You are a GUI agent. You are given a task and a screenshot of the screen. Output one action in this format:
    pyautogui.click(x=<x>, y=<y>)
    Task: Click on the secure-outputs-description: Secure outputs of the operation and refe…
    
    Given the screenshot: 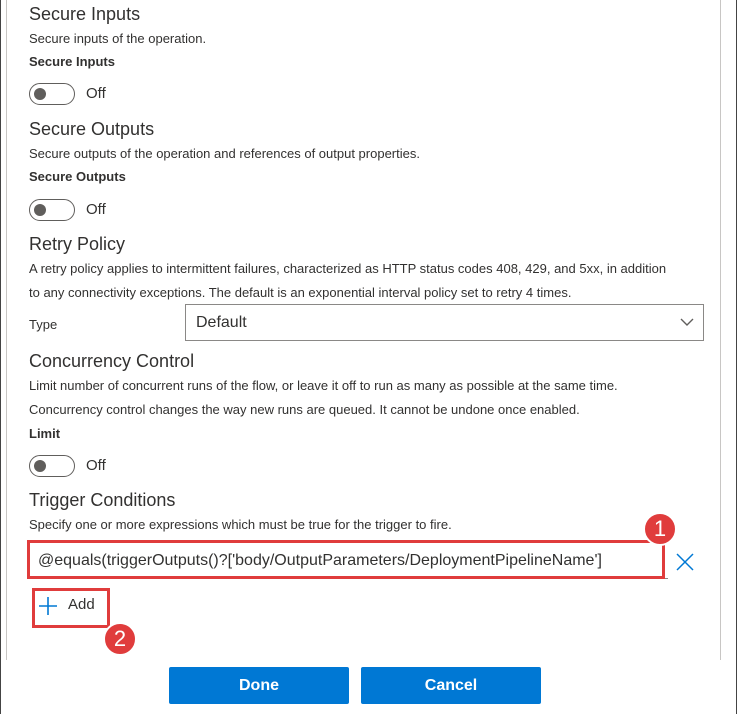 What is the action you would take?
    pyautogui.click(x=224, y=153)
    